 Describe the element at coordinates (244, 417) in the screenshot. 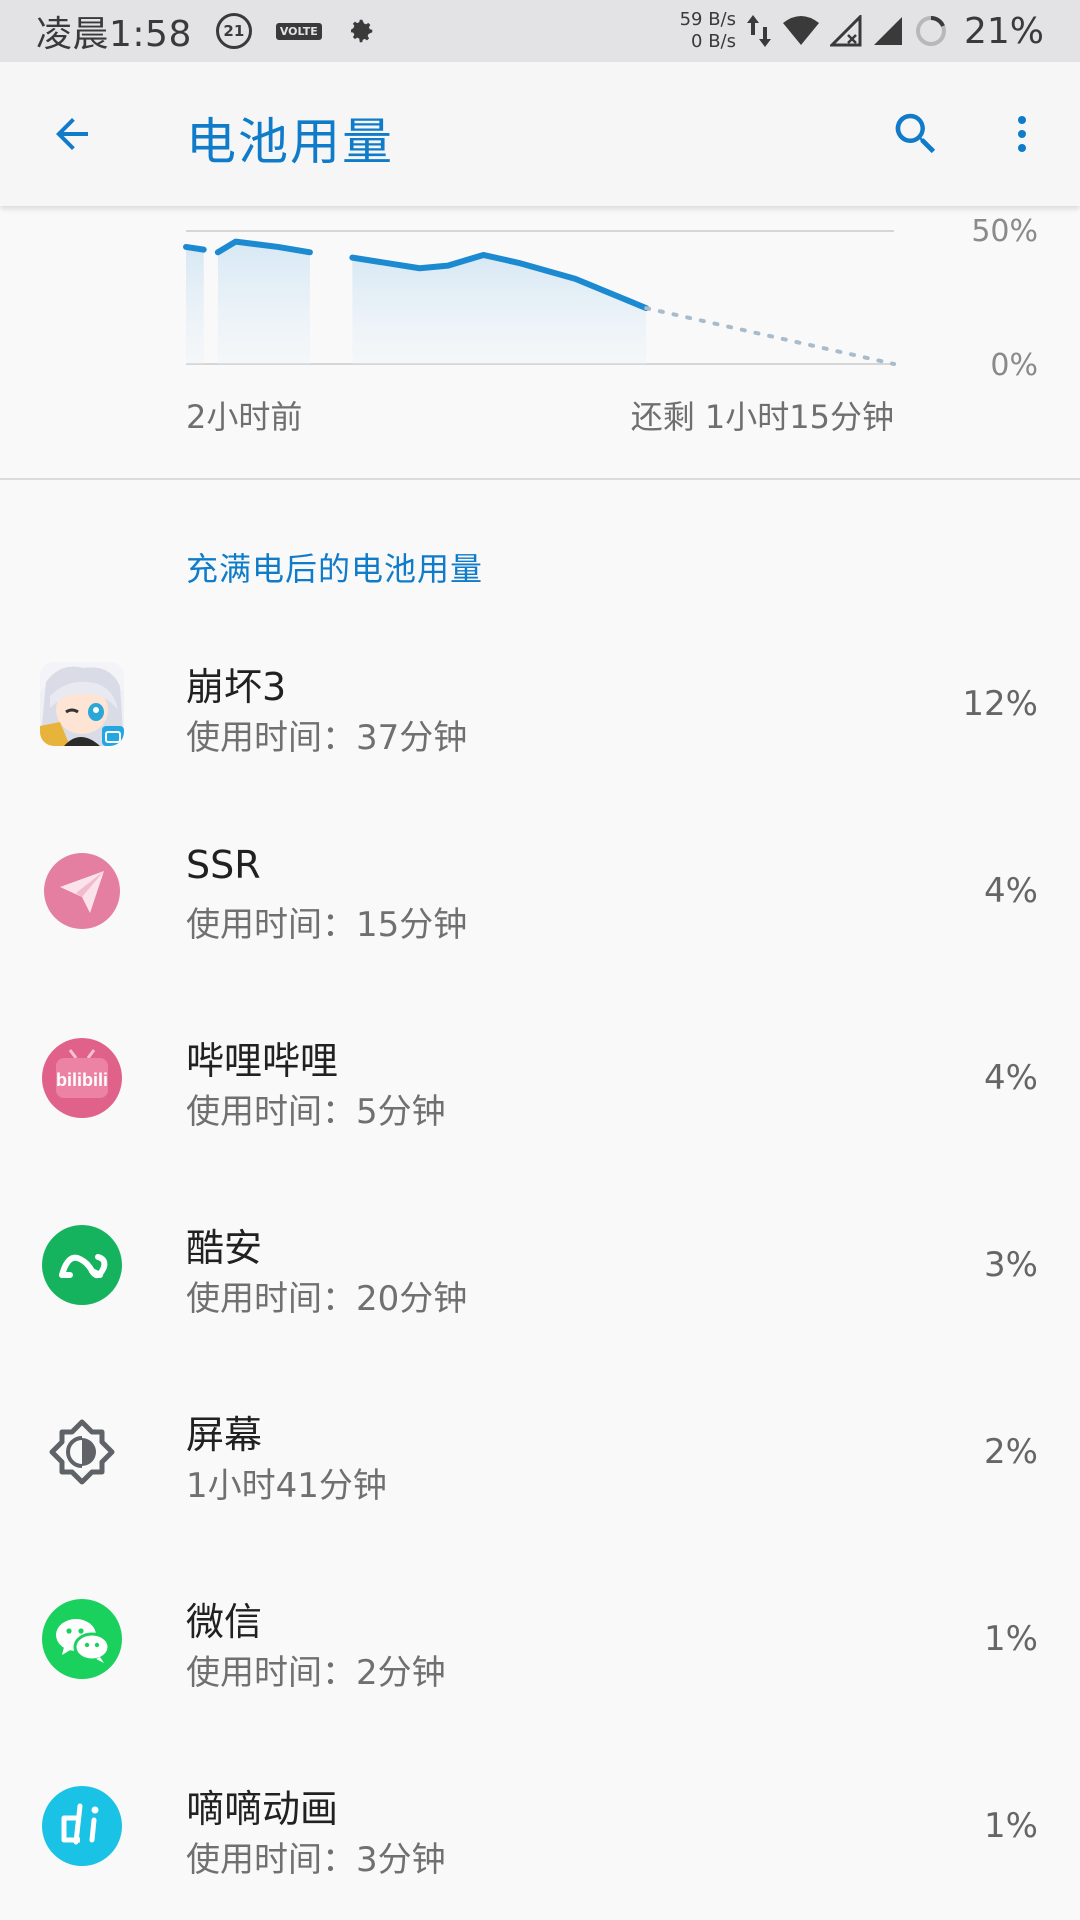

I see `chart-x-left-label: 2小时前` at that location.